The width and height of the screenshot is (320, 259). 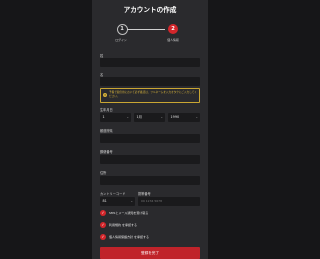 What do you see at coordinates (106, 152) in the screenshot?
I see `postal-code-label: 郵便番号` at bounding box center [106, 152].